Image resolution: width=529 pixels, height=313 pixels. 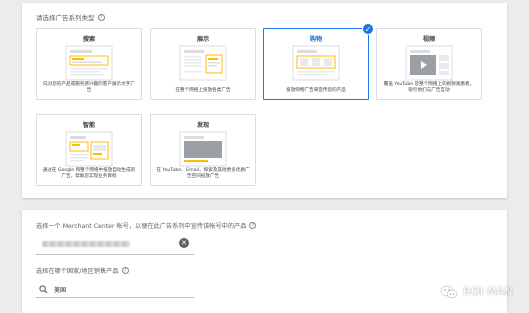 I want to click on card-description: 覆盖 YouTube 及整个网络上的视频观看者，吸引他们与广告互动, so click(x=429, y=87).